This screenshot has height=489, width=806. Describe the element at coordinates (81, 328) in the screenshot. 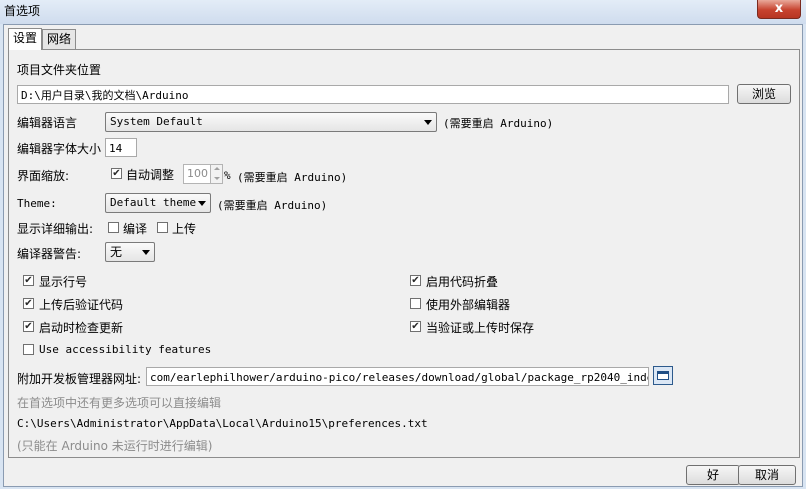

I see `check-updates-label: 启动时检查更新` at that location.